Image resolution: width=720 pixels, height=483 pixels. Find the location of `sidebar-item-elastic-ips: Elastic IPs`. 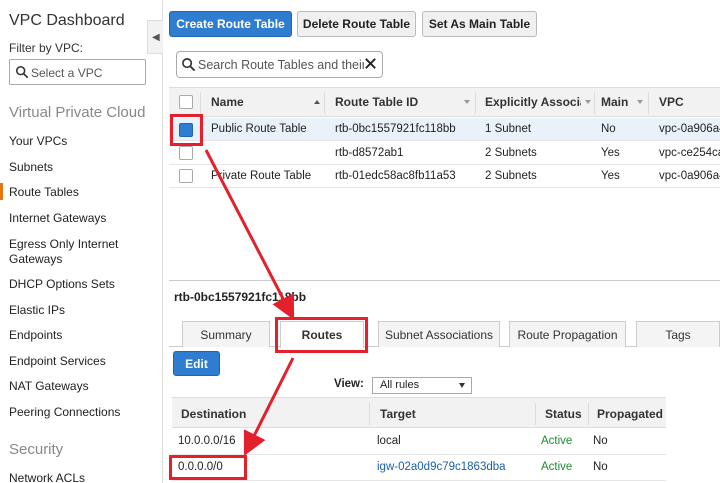

sidebar-item-elastic-ips: Elastic IPs is located at coordinates (79, 310).